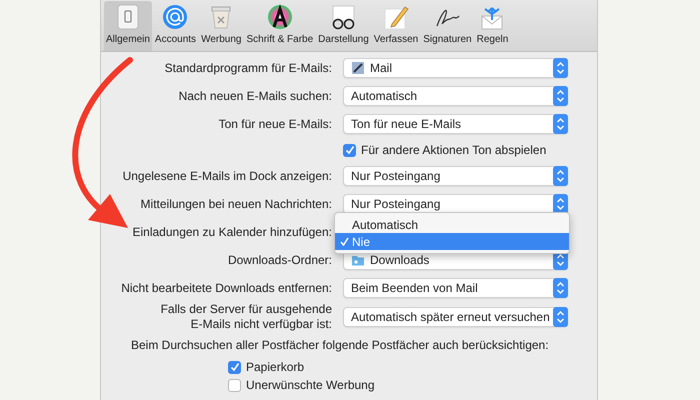 Image resolution: width=700 pixels, height=400 pixels. Describe the element at coordinates (275, 367) in the screenshot. I see `checkbox-label: Papierkorb` at that location.